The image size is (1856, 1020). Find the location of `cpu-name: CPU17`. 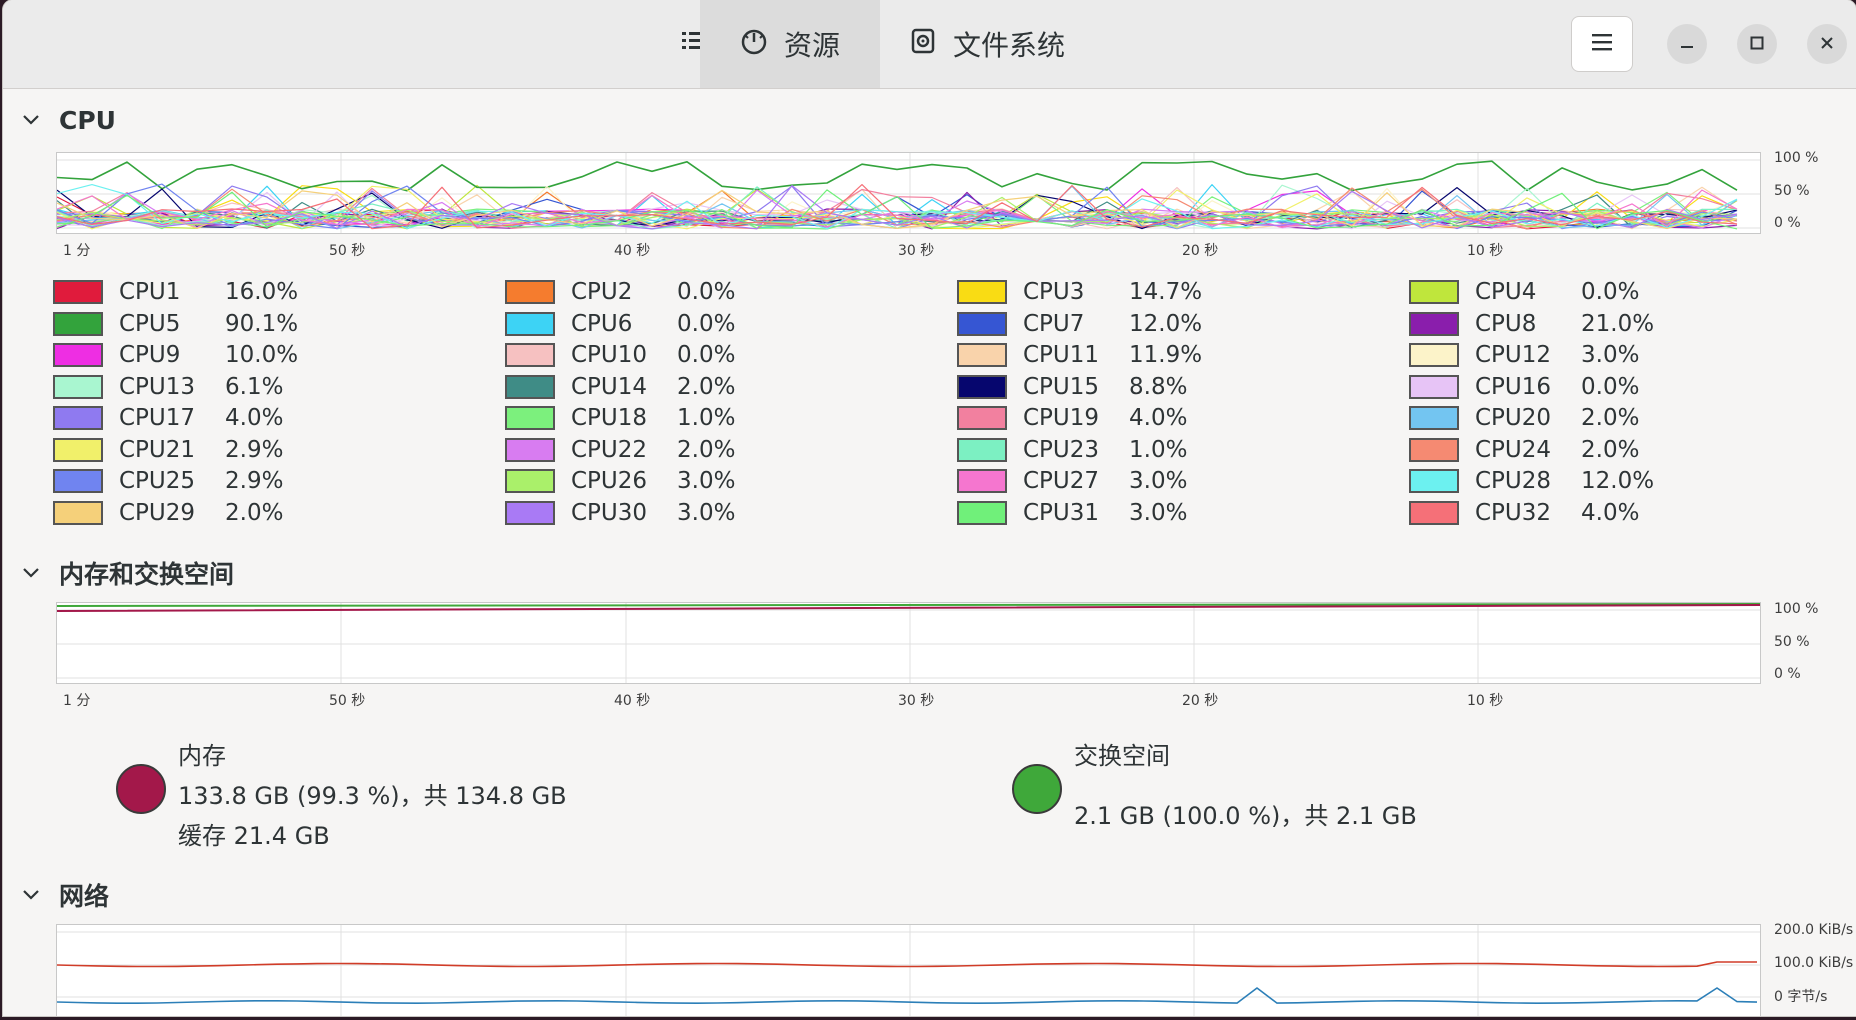

cpu-name: CPU17 is located at coordinates (157, 418).